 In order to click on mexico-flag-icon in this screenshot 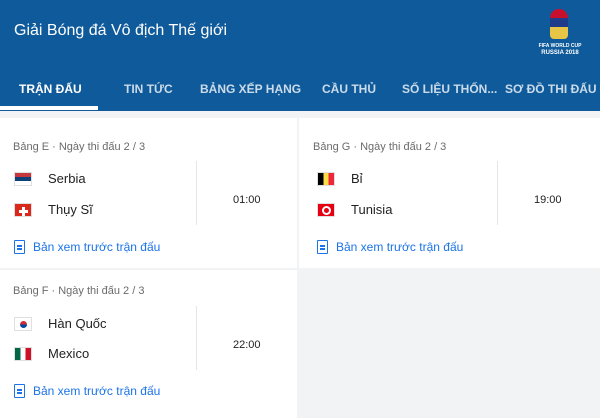, I will do `click(23, 354)`.